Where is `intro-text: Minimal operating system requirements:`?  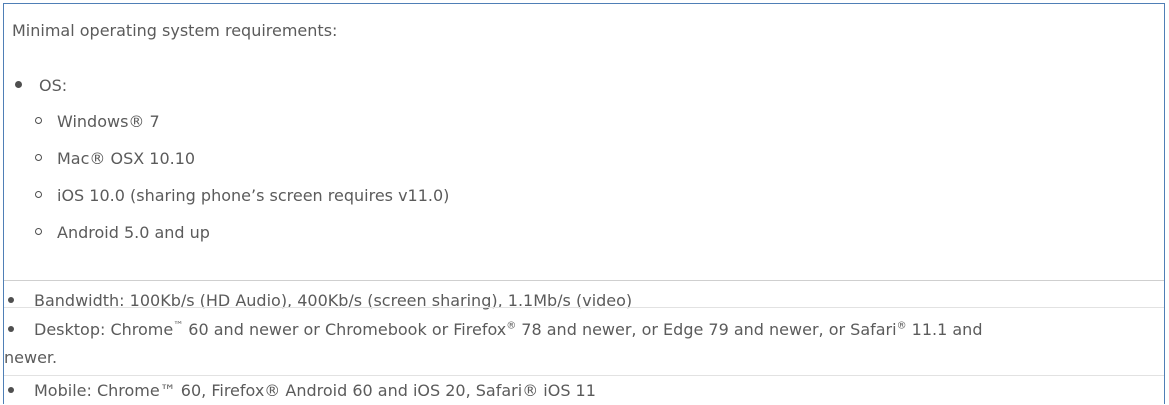
intro-text: Minimal operating system requirements: is located at coordinates (175, 30).